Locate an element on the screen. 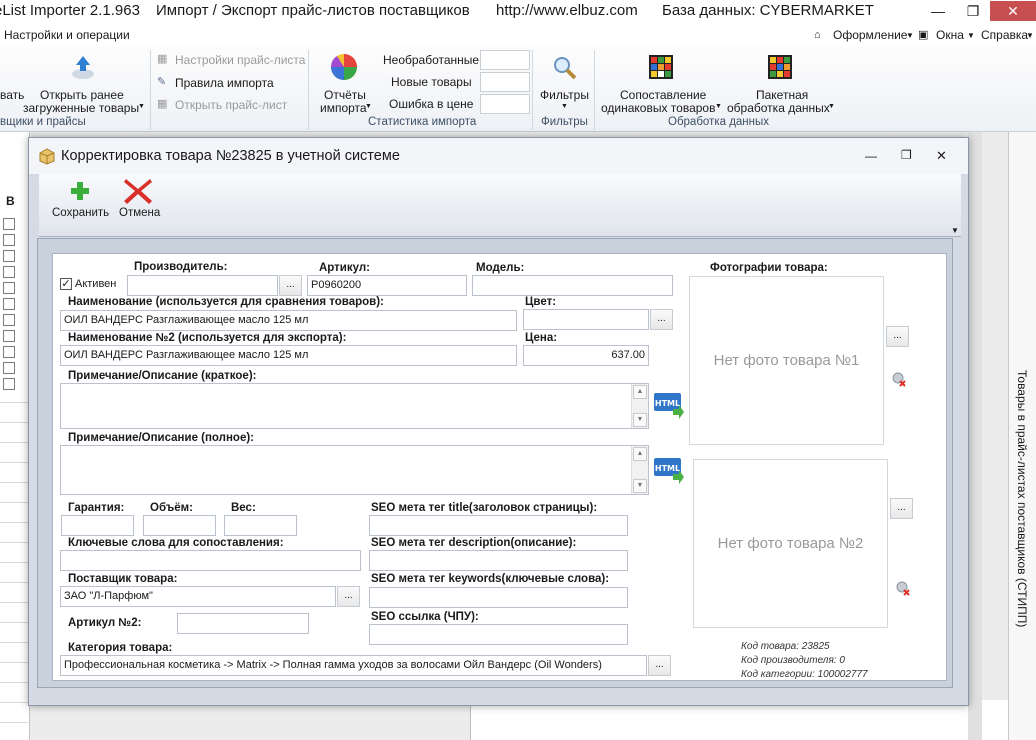 This screenshot has height=740, width=1036. menu-settings: Настройки и операции is located at coordinates (67, 35).